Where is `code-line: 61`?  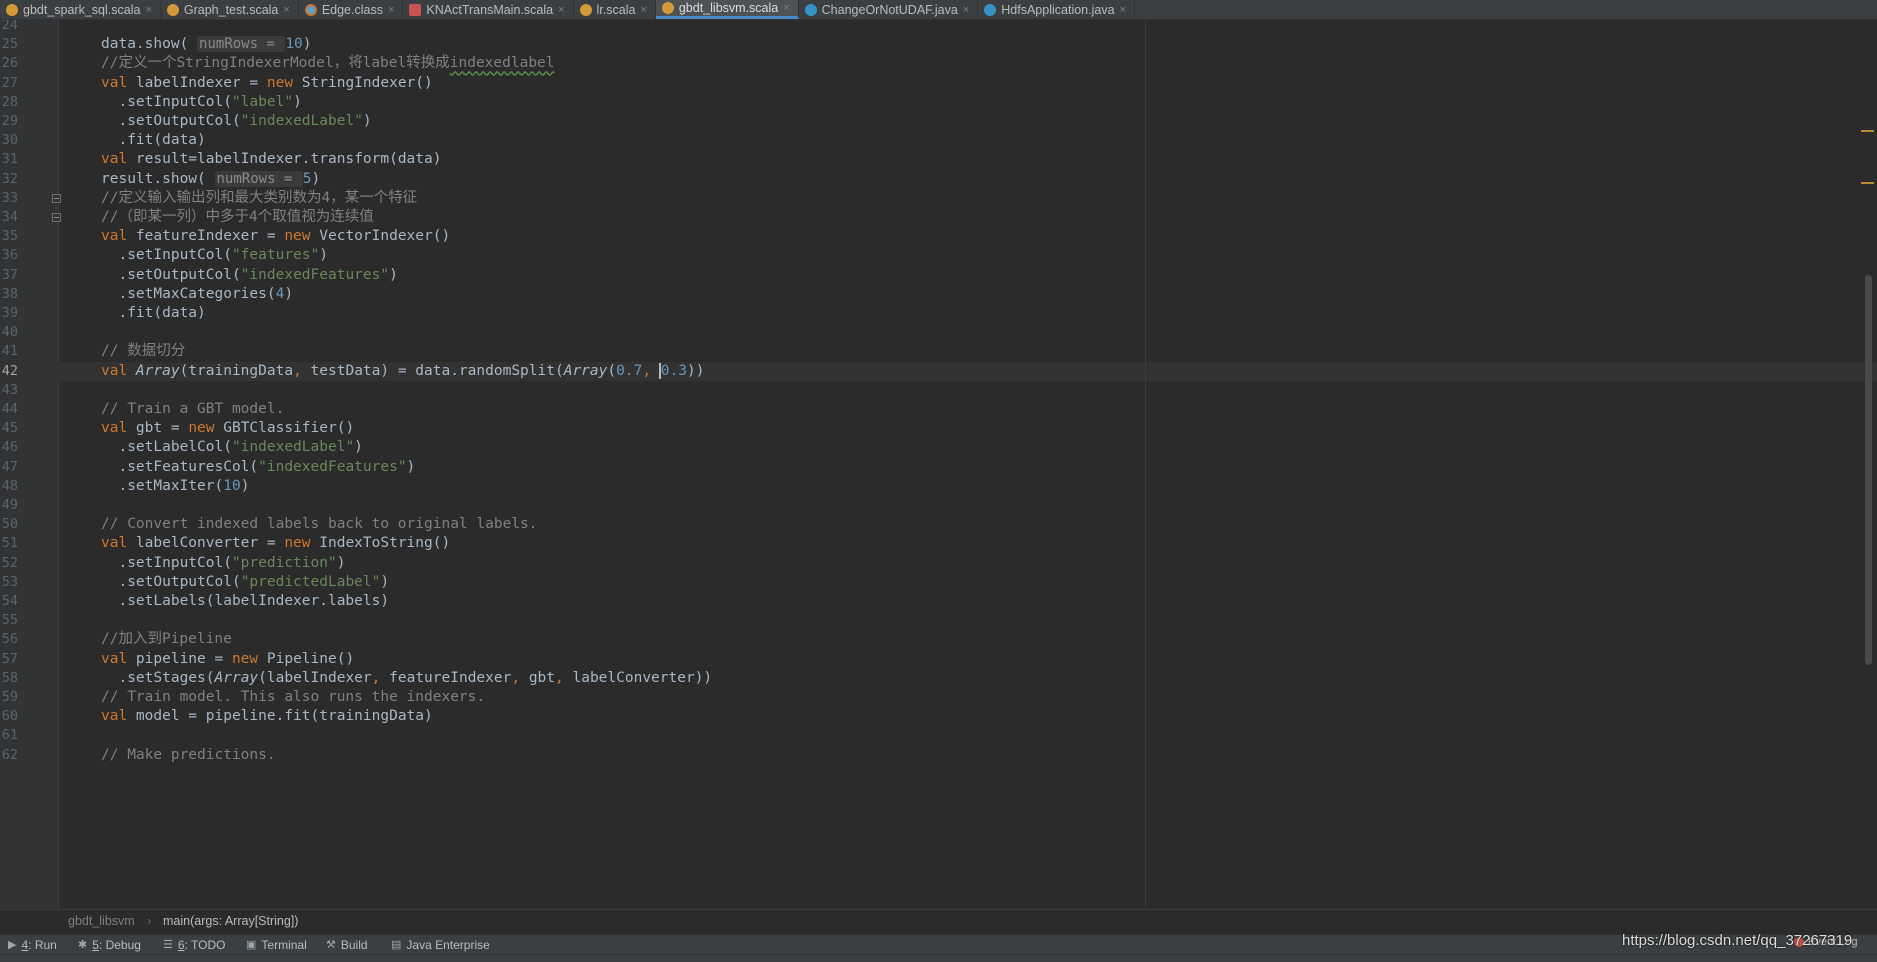 code-line: 61 is located at coordinates (938, 735).